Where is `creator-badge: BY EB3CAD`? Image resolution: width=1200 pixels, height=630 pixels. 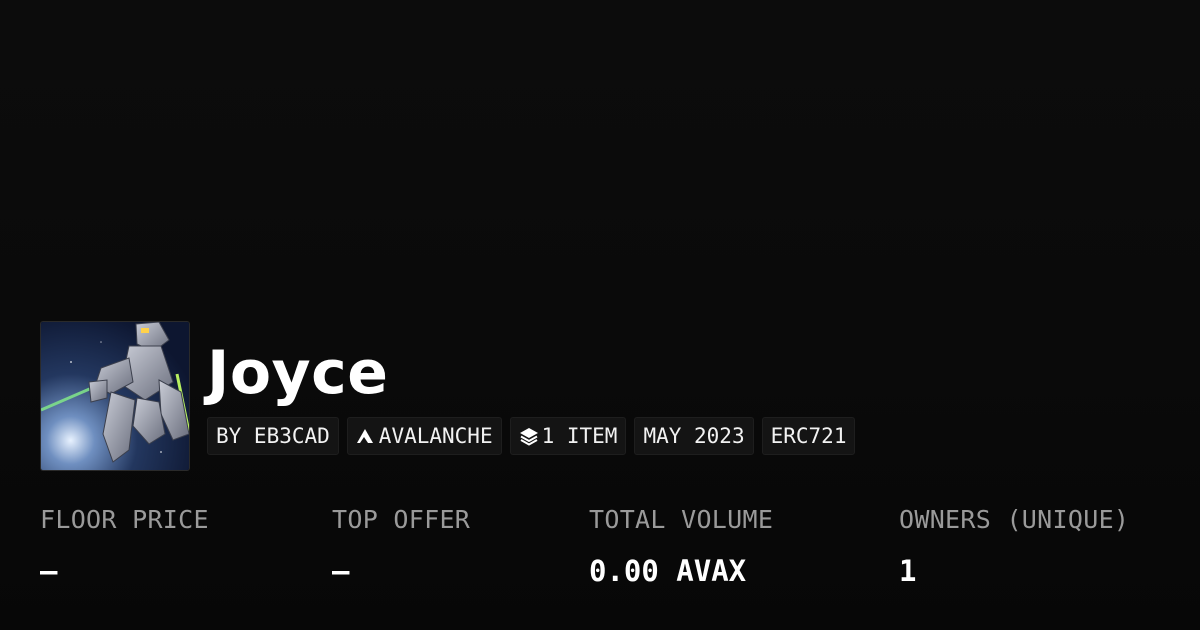
creator-badge: BY EB3CAD is located at coordinates (273, 436).